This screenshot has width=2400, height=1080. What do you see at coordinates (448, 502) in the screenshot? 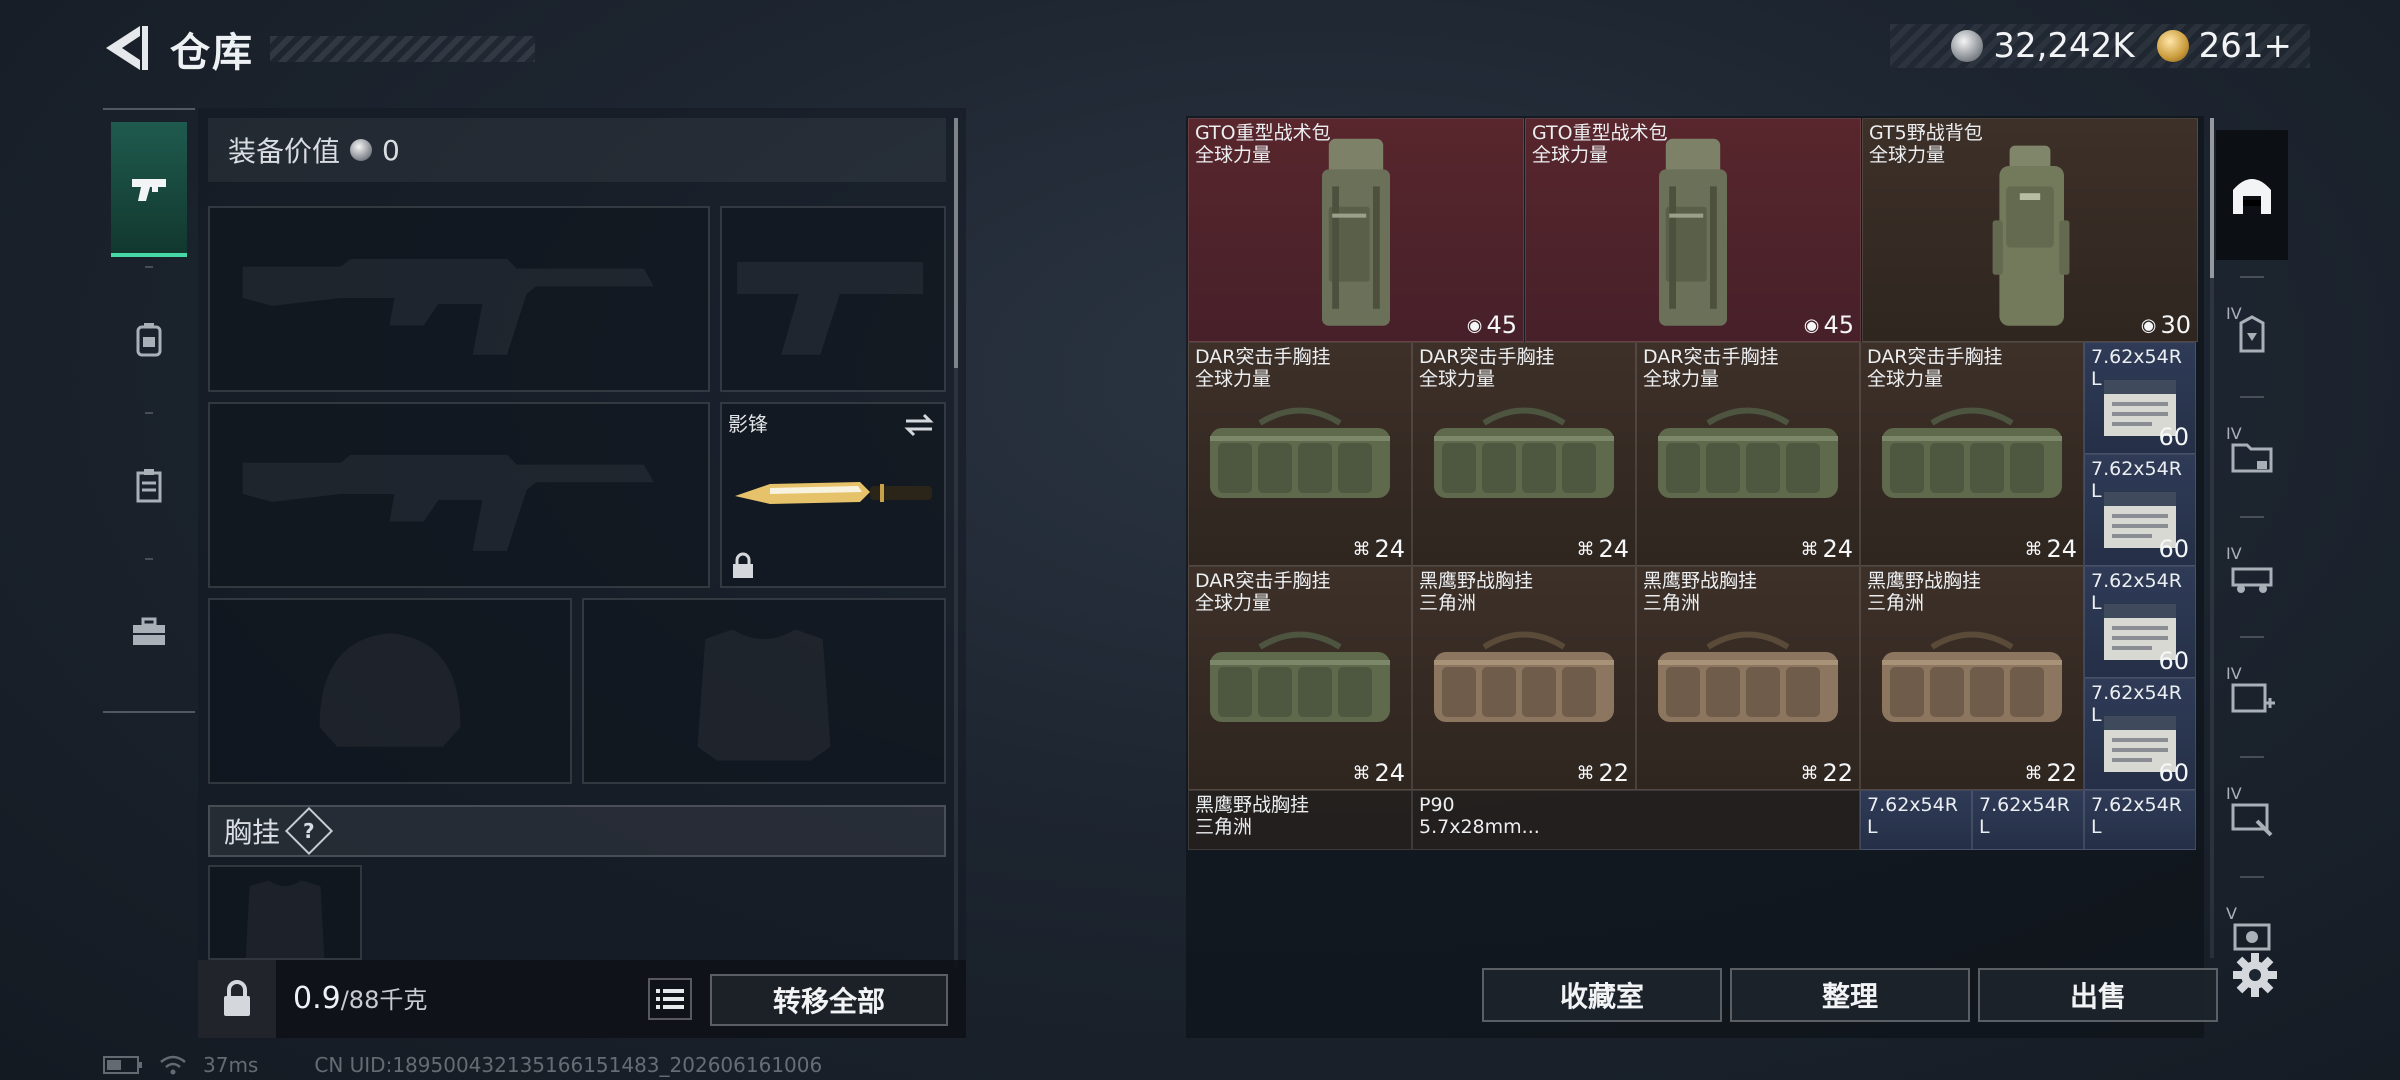
I see `rifle-silhouette-icon` at bounding box center [448, 502].